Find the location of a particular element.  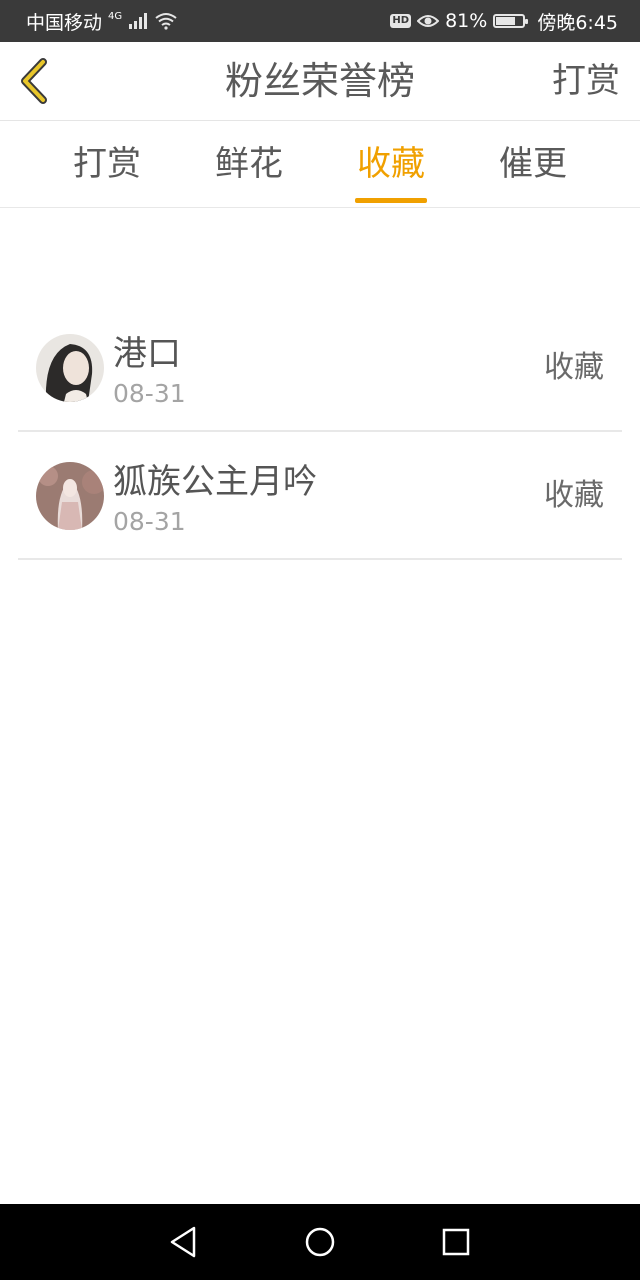

status-left: 中国移动 4G is located at coordinates (102, 21).